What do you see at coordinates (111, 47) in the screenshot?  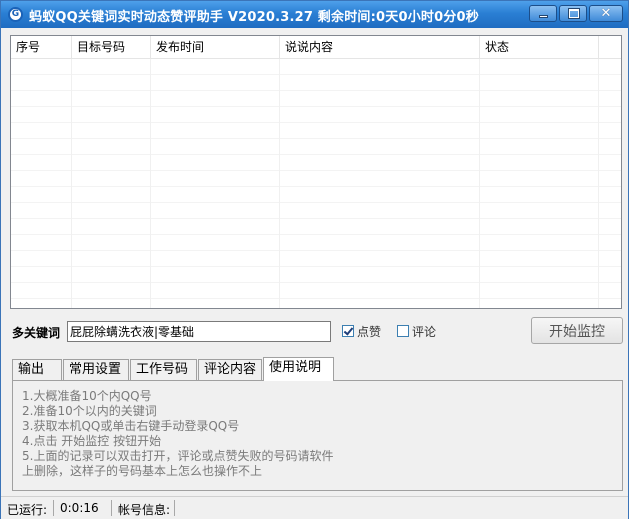 I see `column-header-target-number: 目标号码` at bounding box center [111, 47].